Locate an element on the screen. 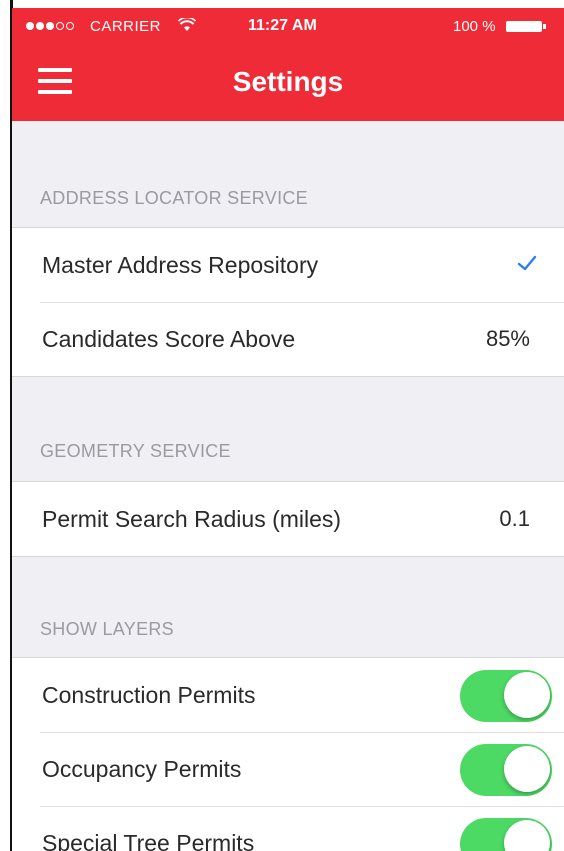 The image size is (564, 851). occupancy-permits-toggle is located at coordinates (506, 770).